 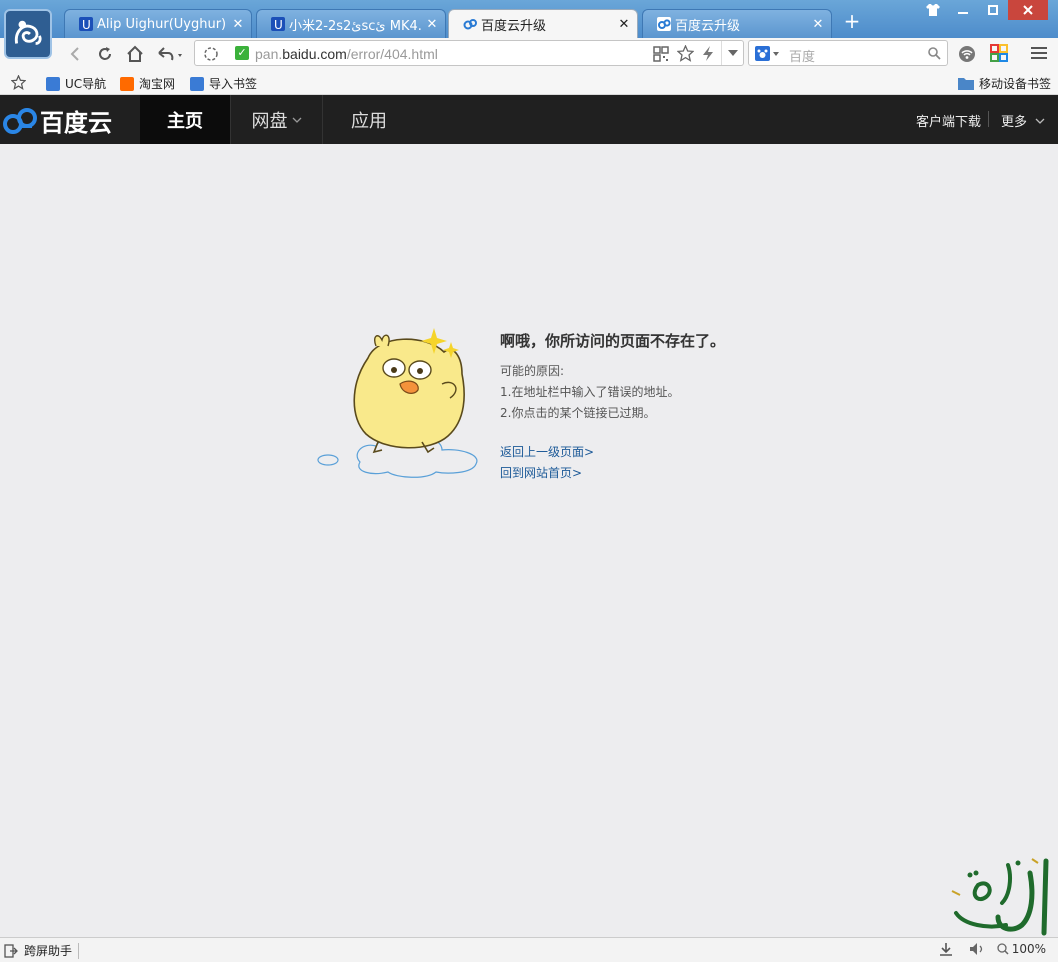 I want to click on page-info-icon, so click(x=211, y=54).